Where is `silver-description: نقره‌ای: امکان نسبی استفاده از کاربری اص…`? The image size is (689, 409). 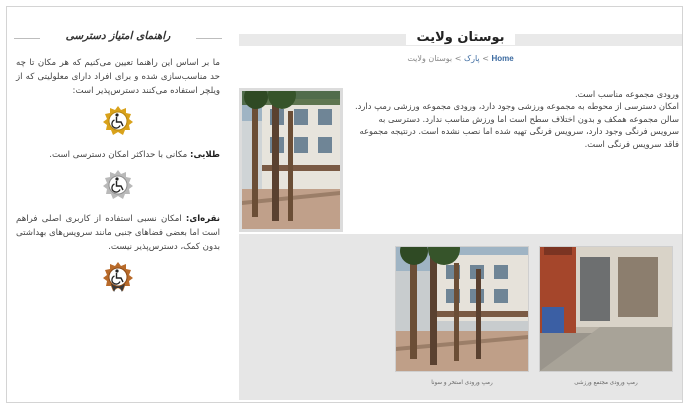 silver-description: نقره‌ای: امکان نسبی استفاده از کاربری اص… is located at coordinates (118, 233).